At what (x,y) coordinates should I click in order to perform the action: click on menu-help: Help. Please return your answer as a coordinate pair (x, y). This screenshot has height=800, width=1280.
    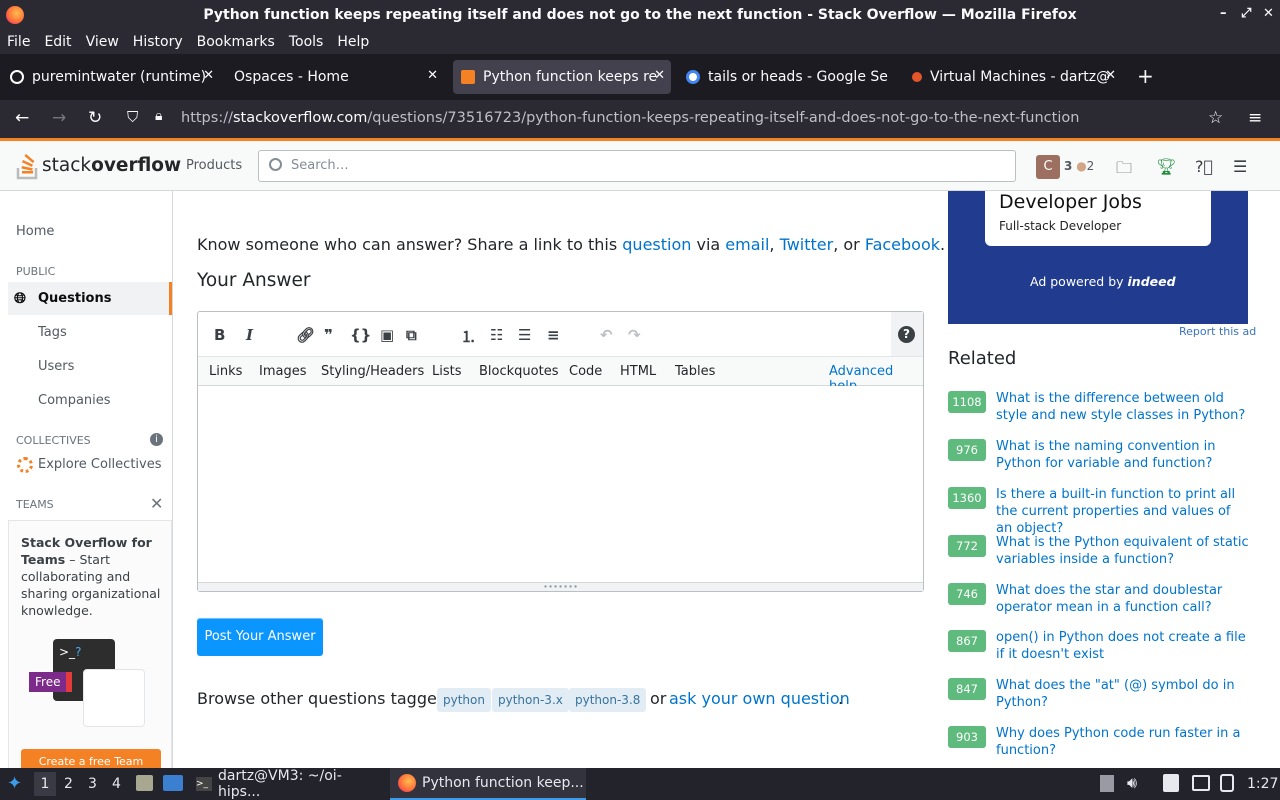
    Looking at the image, I should click on (353, 42).